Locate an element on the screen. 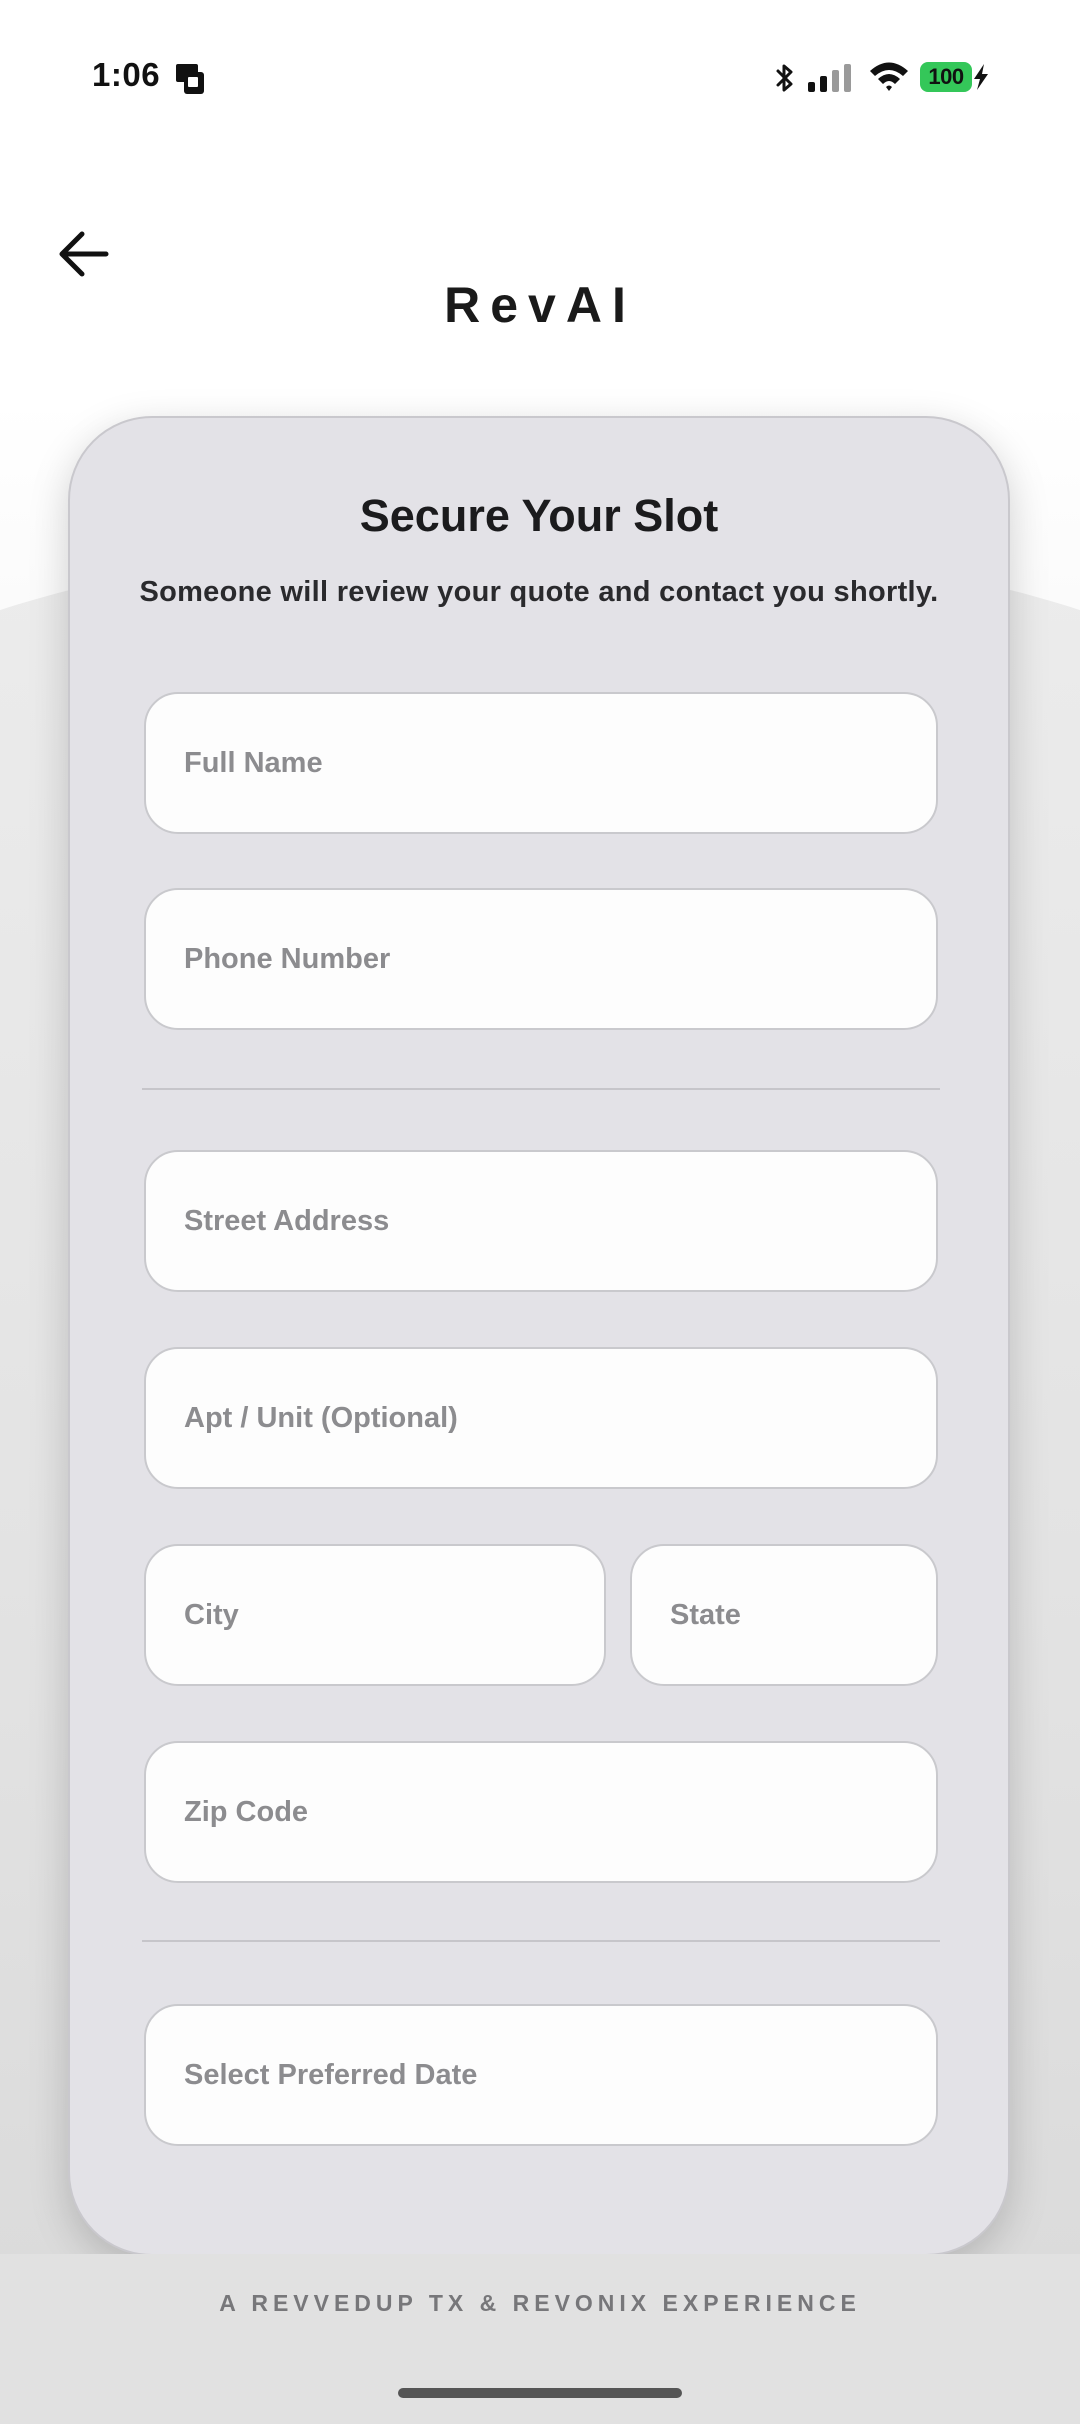 The width and height of the screenshot is (1080, 2424). state-input is located at coordinates (784, 1615).